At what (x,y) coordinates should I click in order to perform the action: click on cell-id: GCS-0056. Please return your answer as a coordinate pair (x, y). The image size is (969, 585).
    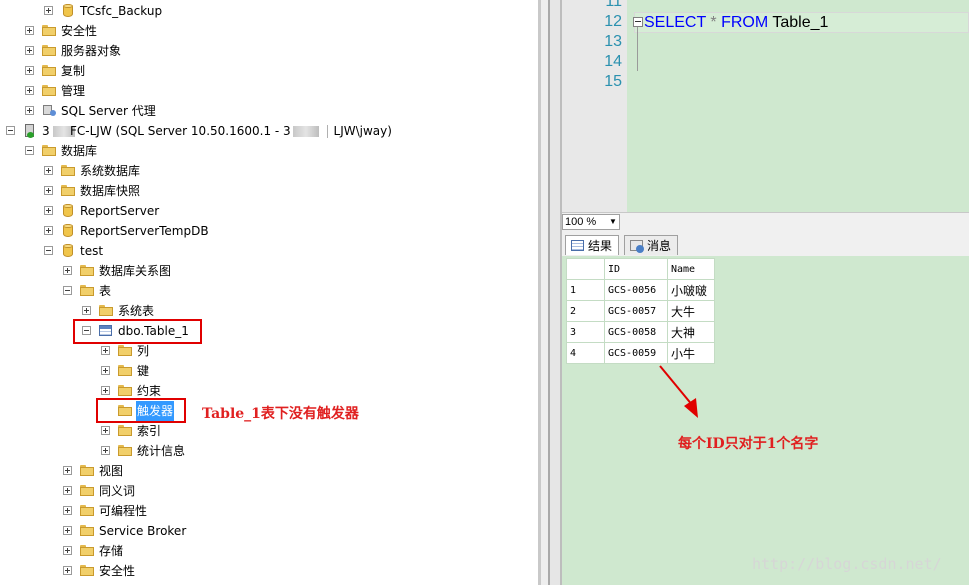
    Looking at the image, I should click on (636, 290).